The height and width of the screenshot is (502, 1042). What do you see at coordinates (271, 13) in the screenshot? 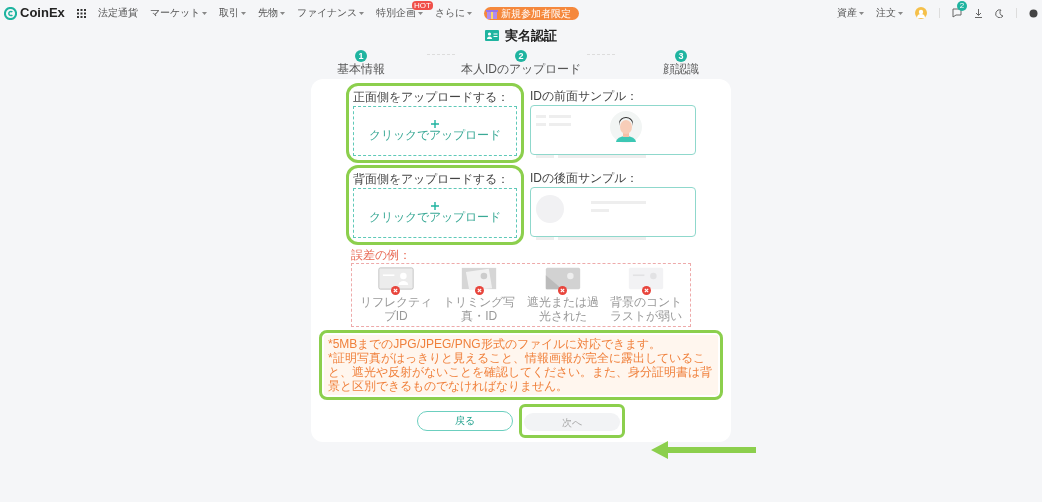
I see `nav-menu-item: 先物` at bounding box center [271, 13].